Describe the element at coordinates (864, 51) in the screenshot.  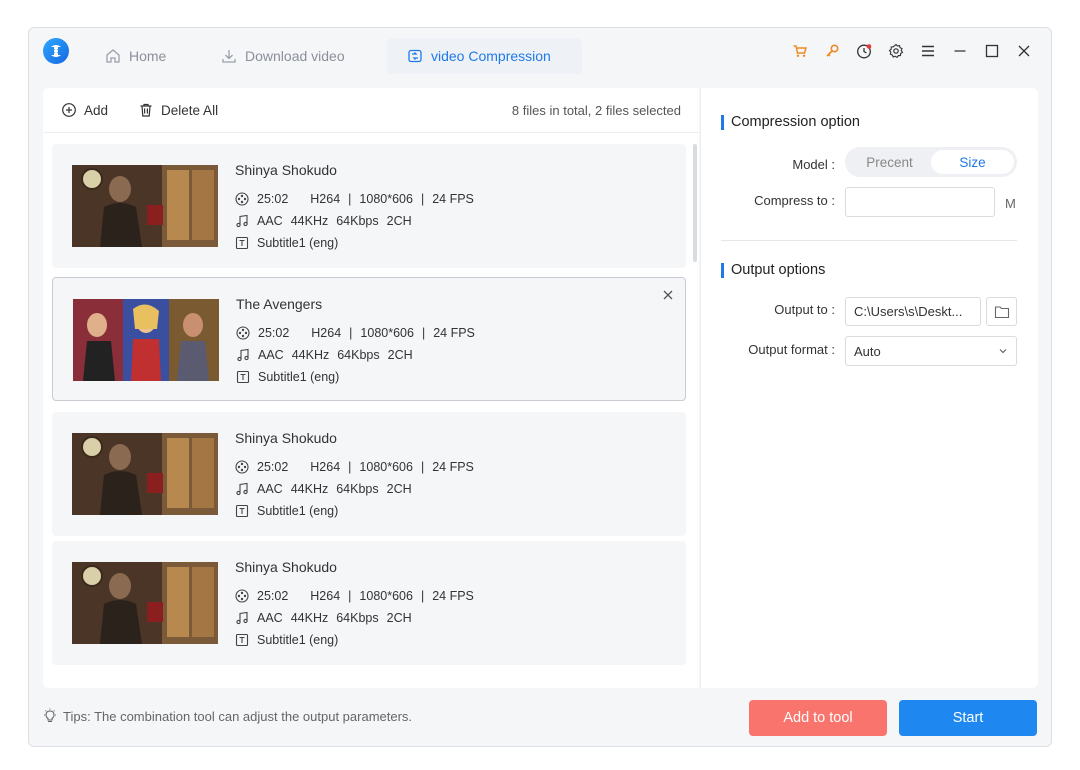
I see `clock-icon` at that location.